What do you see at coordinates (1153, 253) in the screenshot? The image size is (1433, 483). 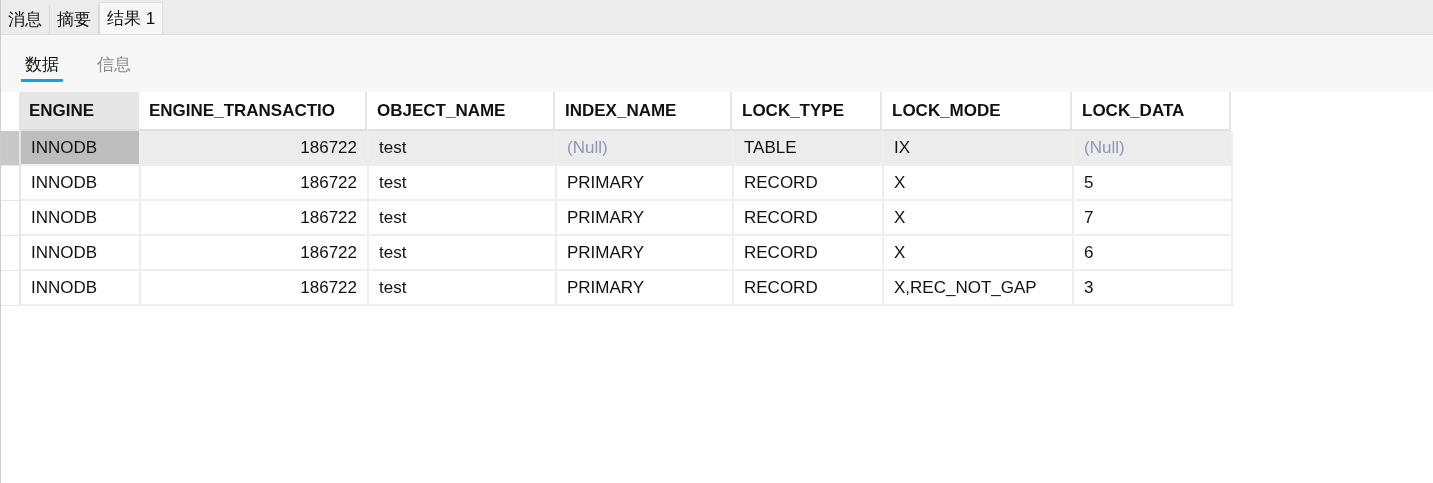 I see `table-cell: 6` at bounding box center [1153, 253].